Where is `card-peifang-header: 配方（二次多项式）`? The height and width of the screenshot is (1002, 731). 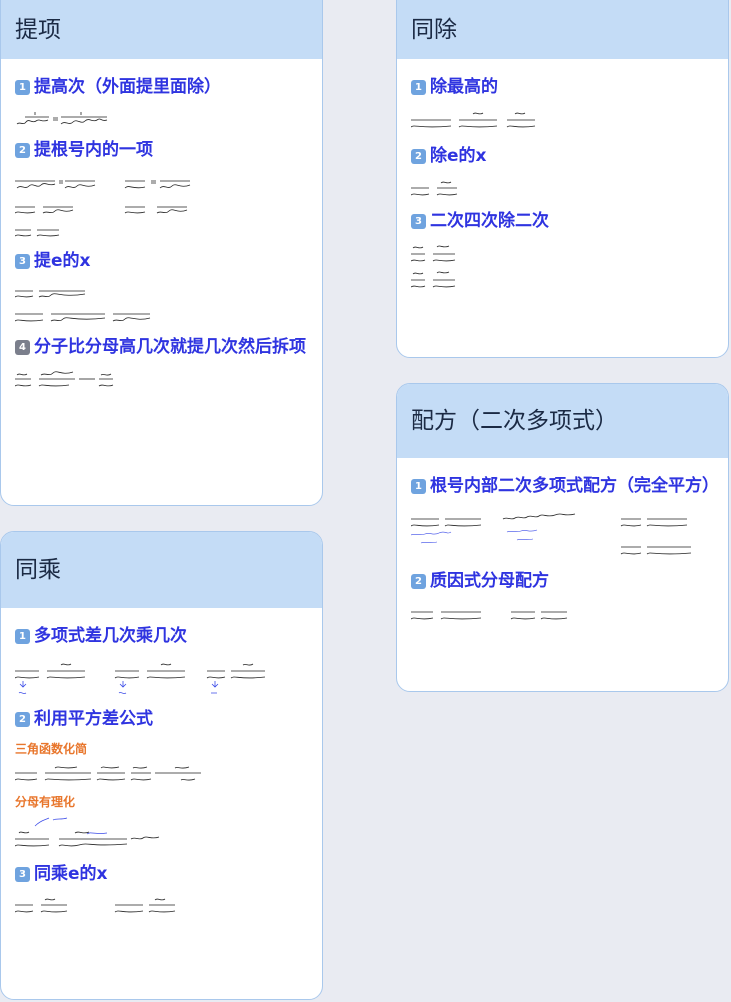 card-peifang-header: 配方（二次多项式） is located at coordinates (562, 421).